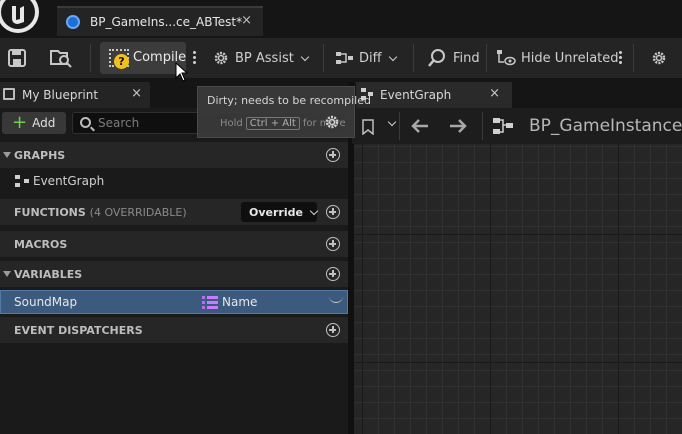 This screenshot has width=682, height=434. I want to click on add-variable-icon, so click(333, 274).